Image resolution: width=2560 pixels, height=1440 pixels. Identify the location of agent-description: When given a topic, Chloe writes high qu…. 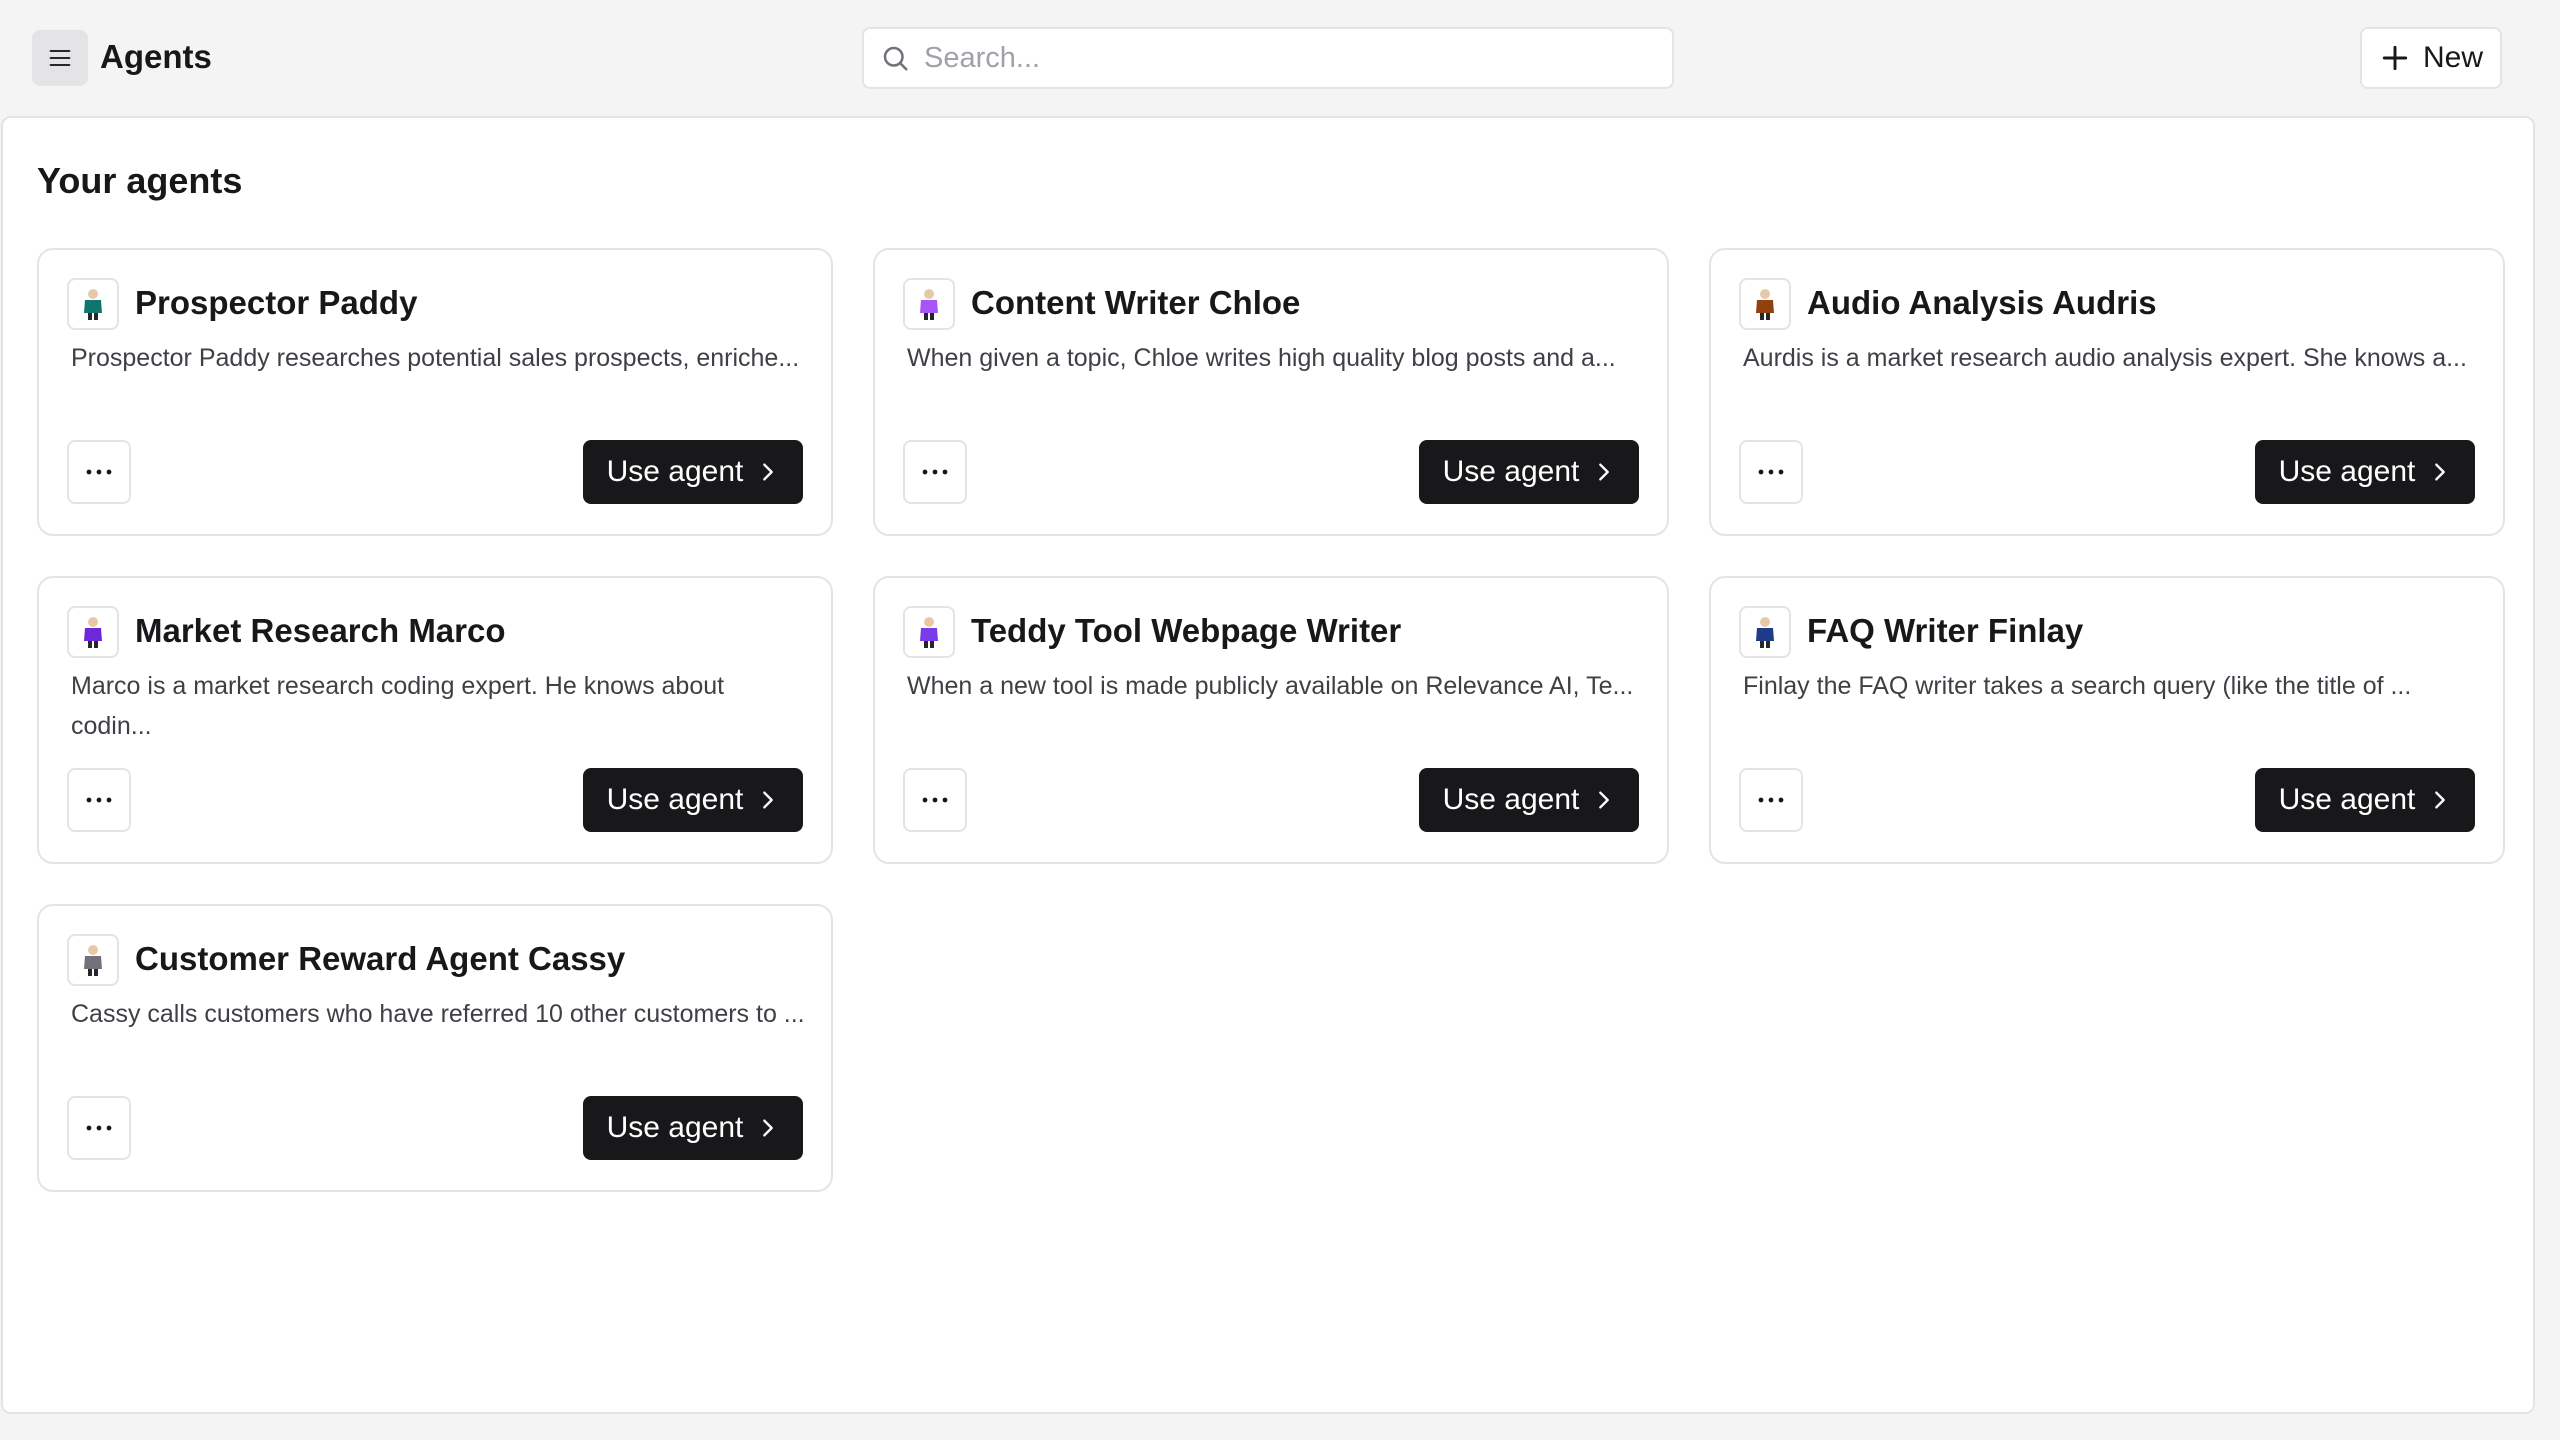
(1261, 358).